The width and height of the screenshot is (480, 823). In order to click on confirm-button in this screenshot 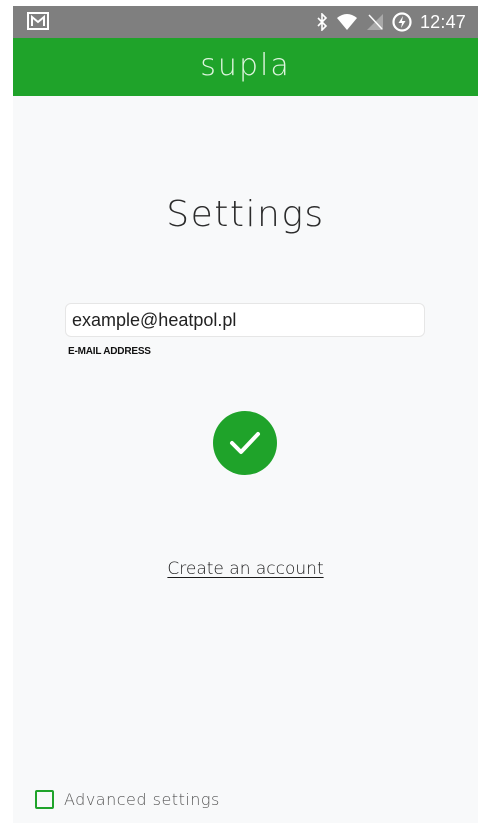, I will do `click(245, 443)`.